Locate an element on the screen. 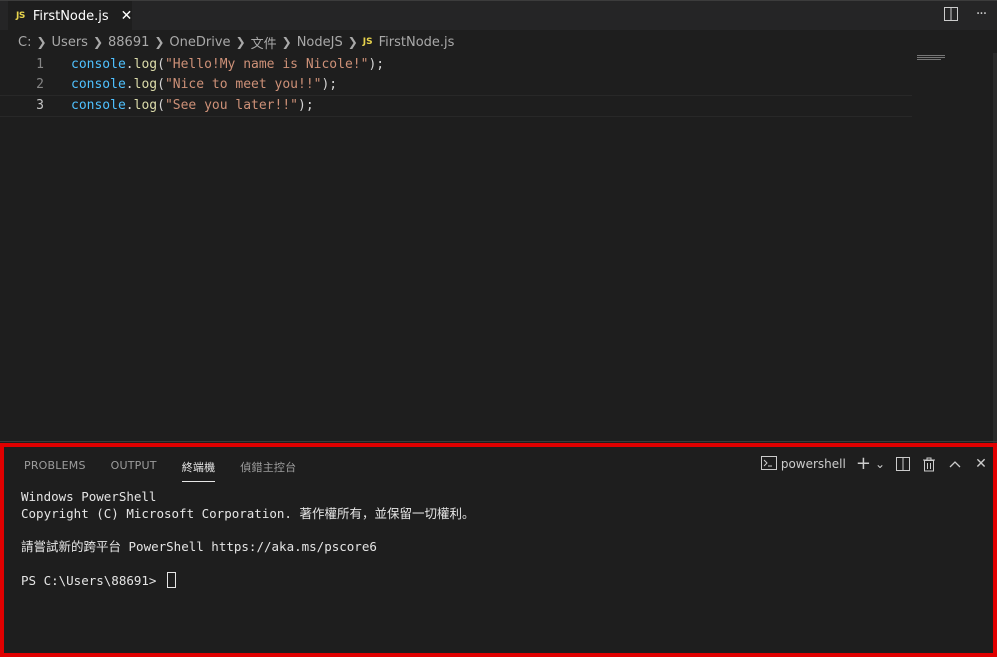 The width and height of the screenshot is (997, 657). chevron-down-icon: ⌄ is located at coordinates (880, 464).